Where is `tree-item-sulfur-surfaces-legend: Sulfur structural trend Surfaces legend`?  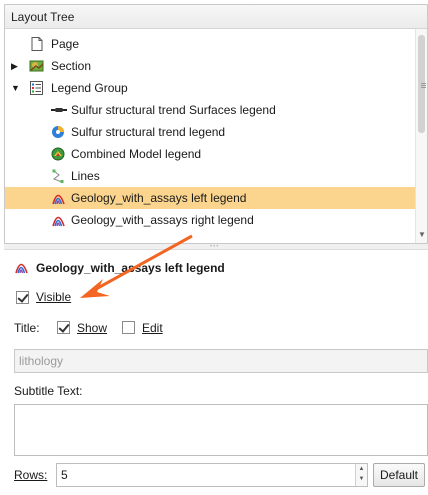 tree-item-sulfur-surfaces-legend: Sulfur structural trend Surfaces legend is located at coordinates (211, 110).